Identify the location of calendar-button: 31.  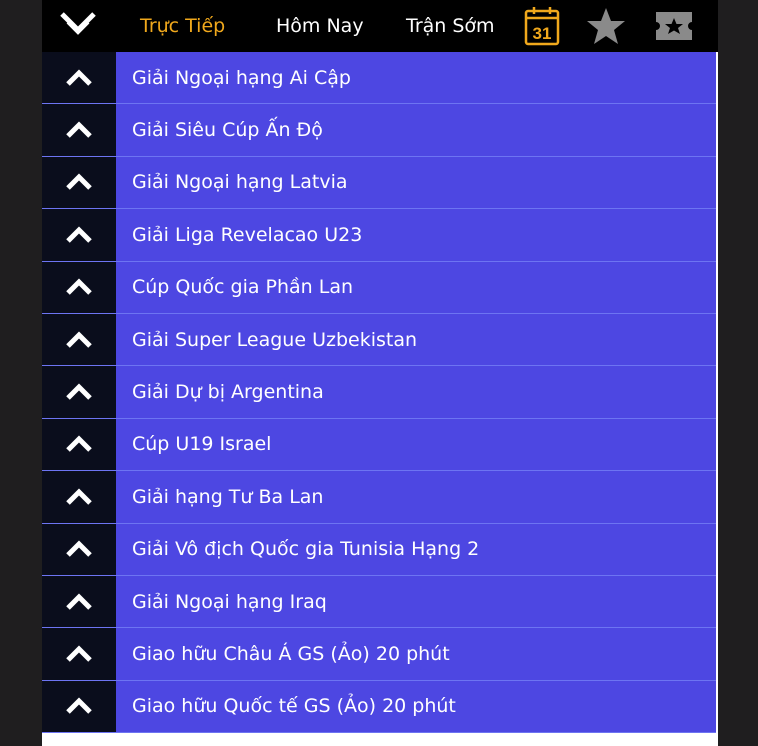
(542, 26).